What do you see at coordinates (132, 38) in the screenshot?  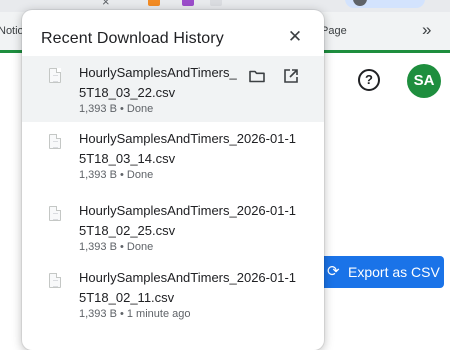 I see `popup-title: Recent Download History` at bounding box center [132, 38].